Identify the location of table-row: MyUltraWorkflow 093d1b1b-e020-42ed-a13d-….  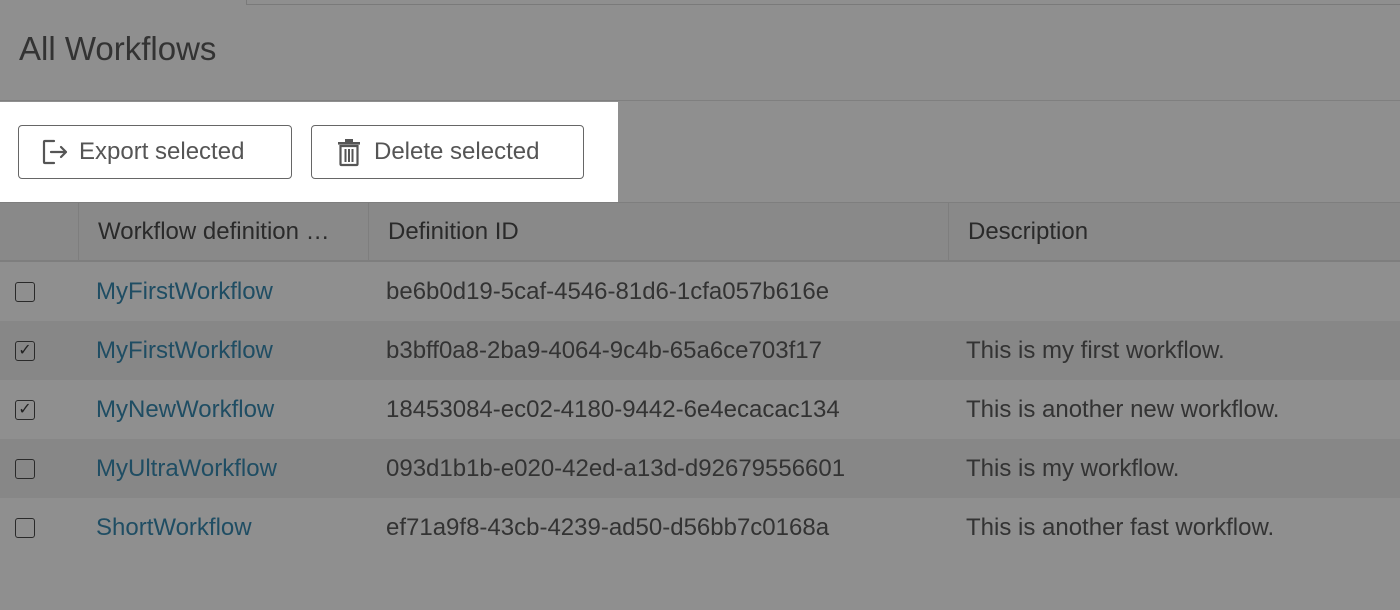
(700, 468).